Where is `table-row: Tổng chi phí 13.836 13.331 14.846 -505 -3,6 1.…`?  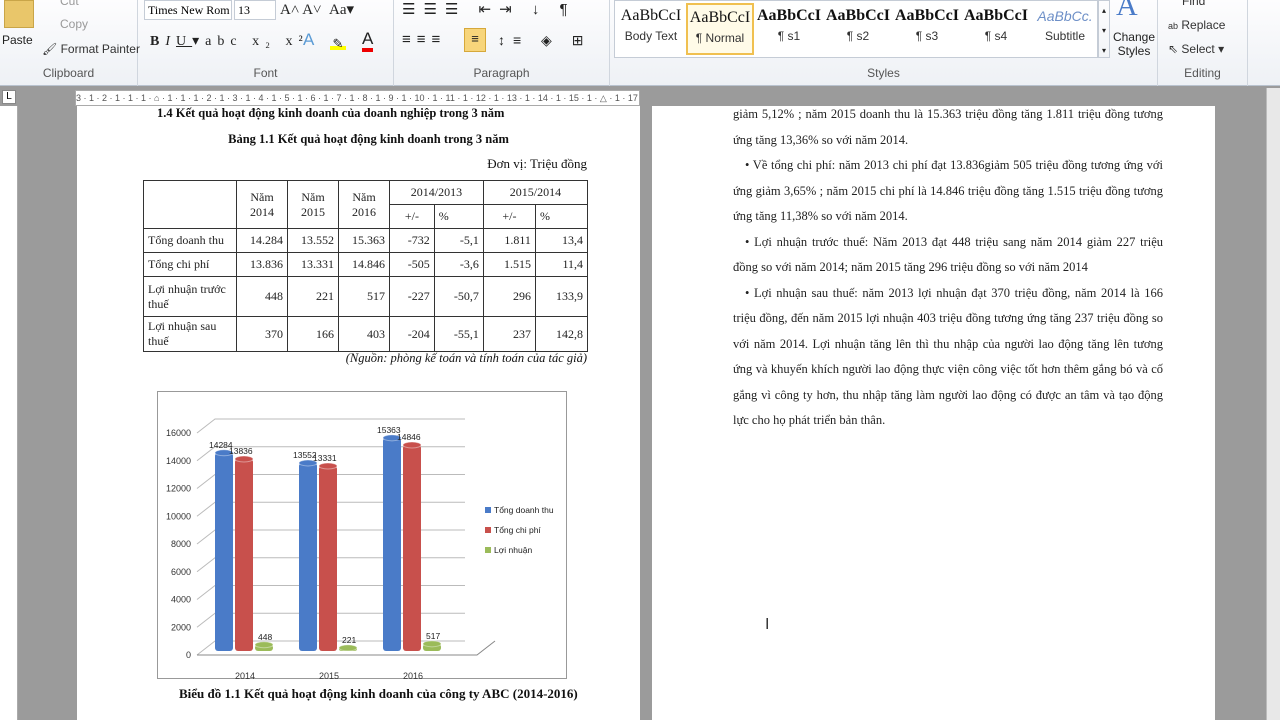
table-row: Tổng chi phí 13.836 13.331 14.846 -505 -3,6 1.… is located at coordinates (366, 264).